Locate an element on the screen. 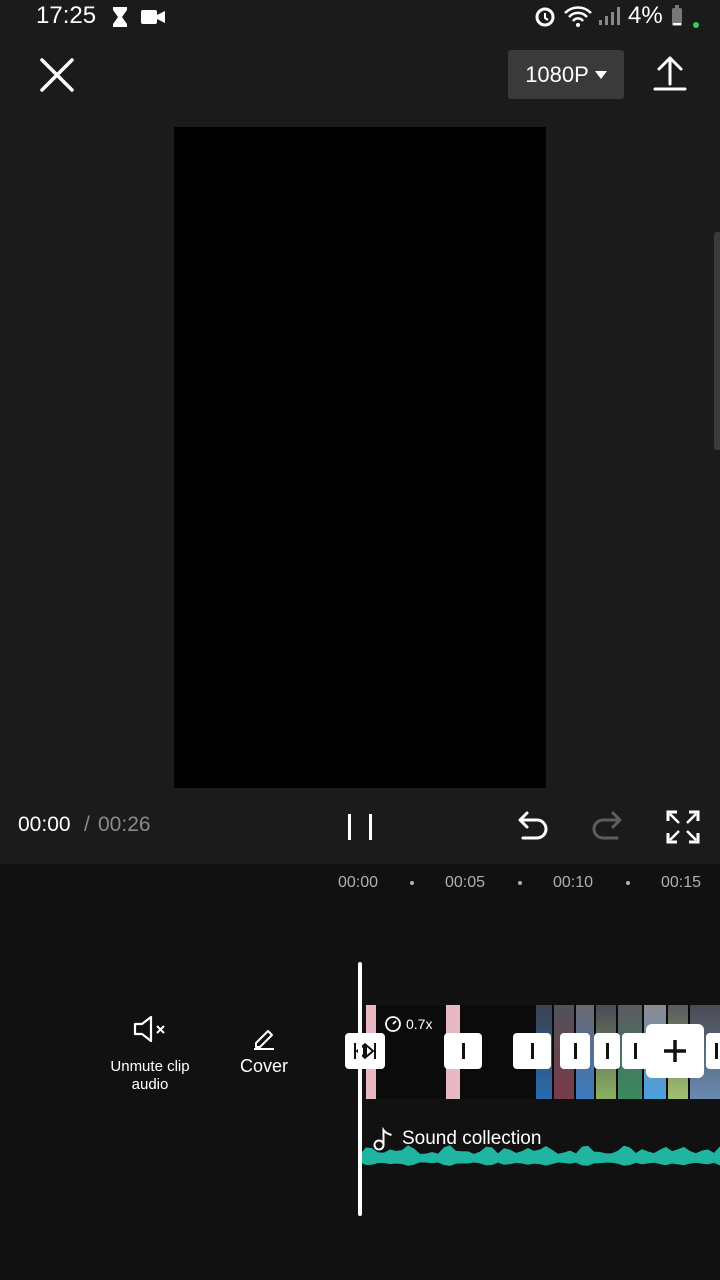 The width and height of the screenshot is (720, 1280). scroll-handle is located at coordinates (717, 341).